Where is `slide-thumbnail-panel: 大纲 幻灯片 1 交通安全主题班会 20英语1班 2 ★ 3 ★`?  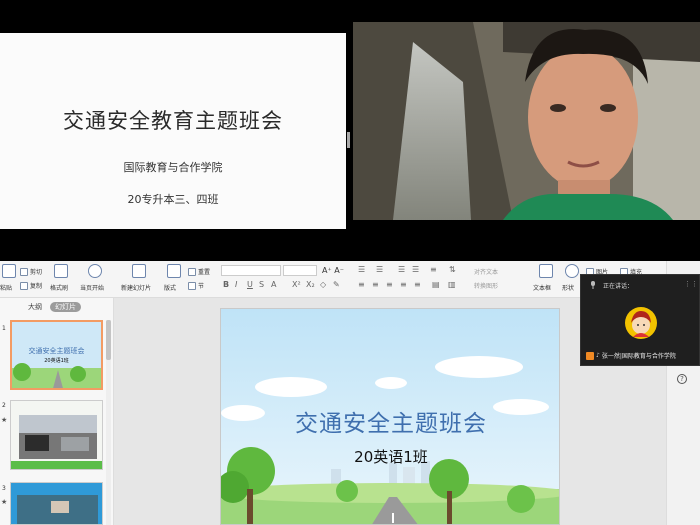 slide-thumbnail-panel: 大纲 幻灯片 1 交通安全主题班会 20英语1班 2 ★ 3 ★ is located at coordinates (57, 411).